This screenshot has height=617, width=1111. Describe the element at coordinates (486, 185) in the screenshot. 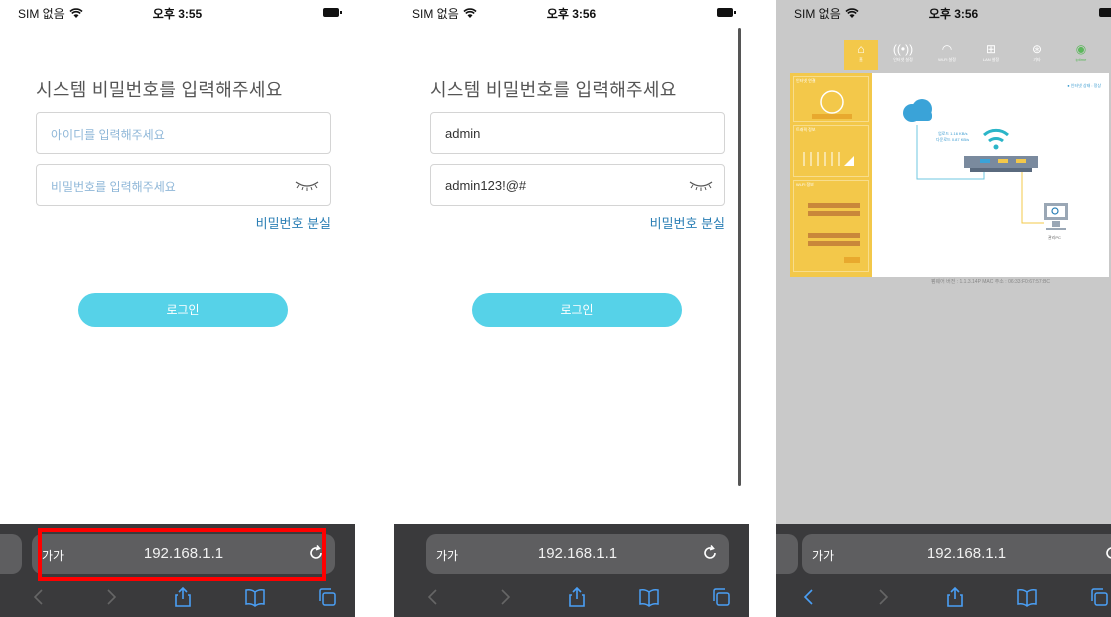

I see `password-value: admin123!@#` at that location.